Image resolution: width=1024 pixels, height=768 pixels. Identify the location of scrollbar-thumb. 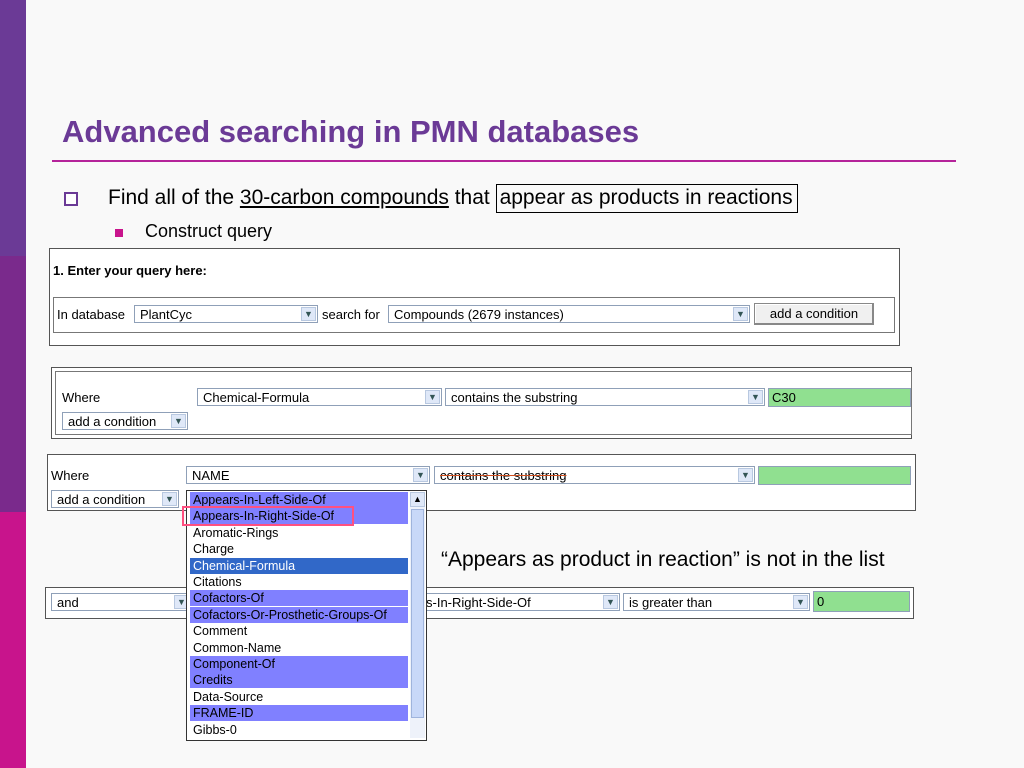
(417, 613).